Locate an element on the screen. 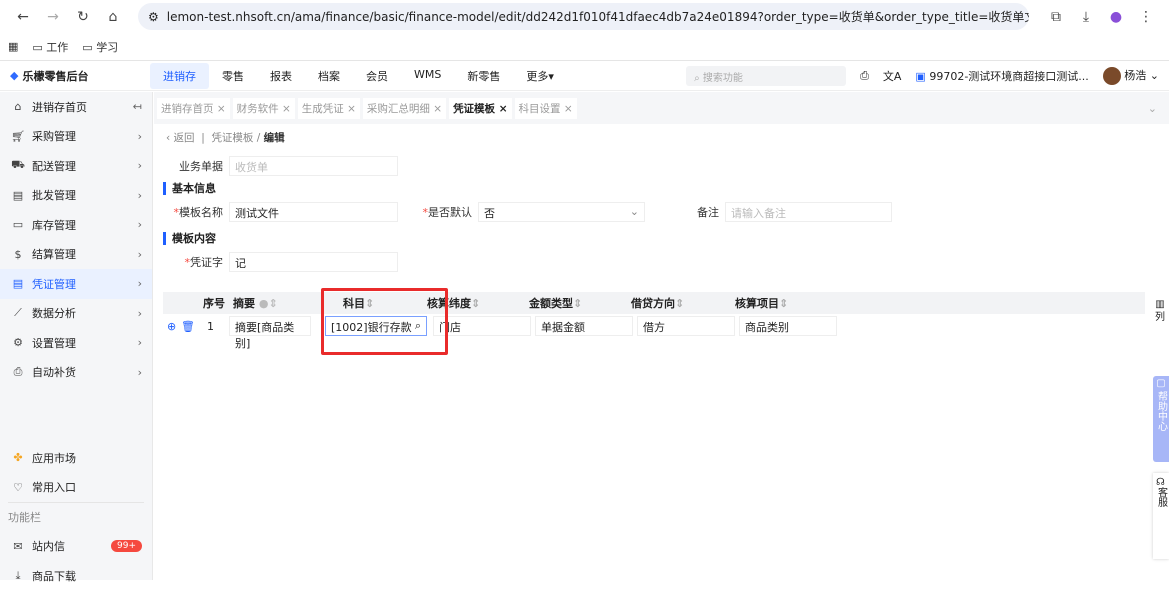  bookmark-label: 学习 is located at coordinates (107, 47).